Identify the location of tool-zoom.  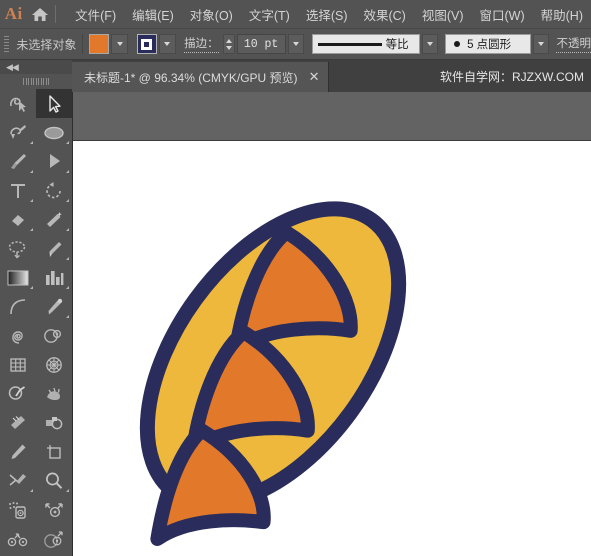
(54, 480).